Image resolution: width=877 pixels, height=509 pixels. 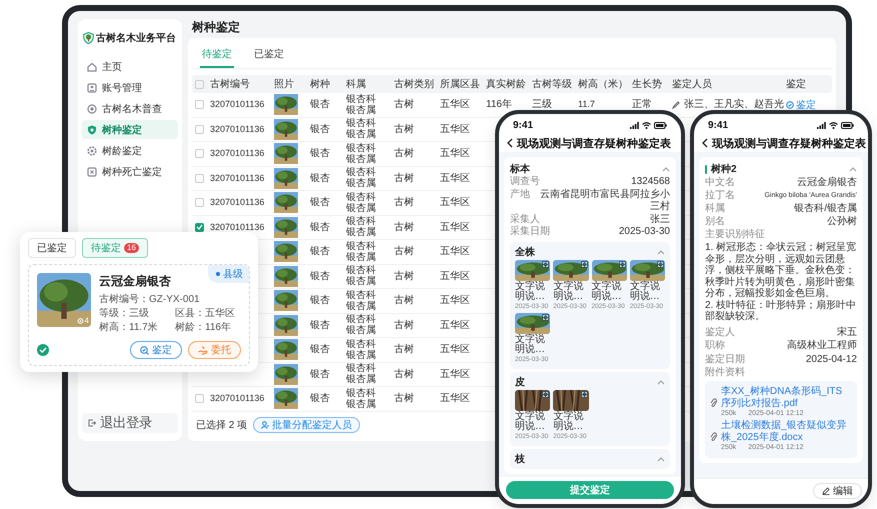 What do you see at coordinates (786, 431) in the screenshot?
I see `attachment-link: 土壤检测数据_银杏疑似变异株_2025年度.docx` at bounding box center [786, 431].